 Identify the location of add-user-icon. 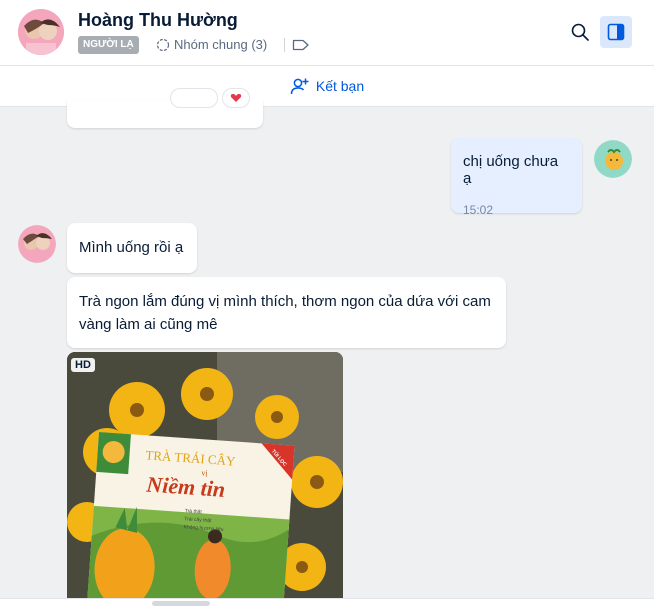
(299, 86).